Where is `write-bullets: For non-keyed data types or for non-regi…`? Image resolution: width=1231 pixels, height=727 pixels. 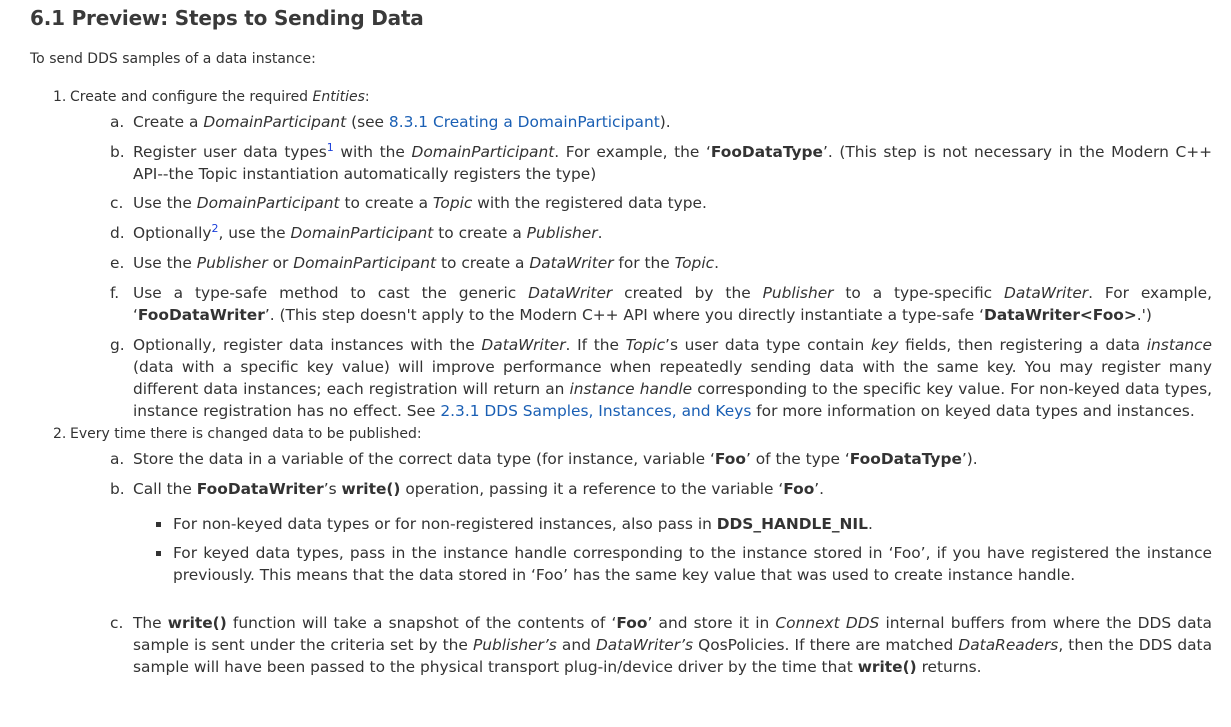
write-bullets: For non-keyed data types or for non-regi… is located at coordinates (672, 549).